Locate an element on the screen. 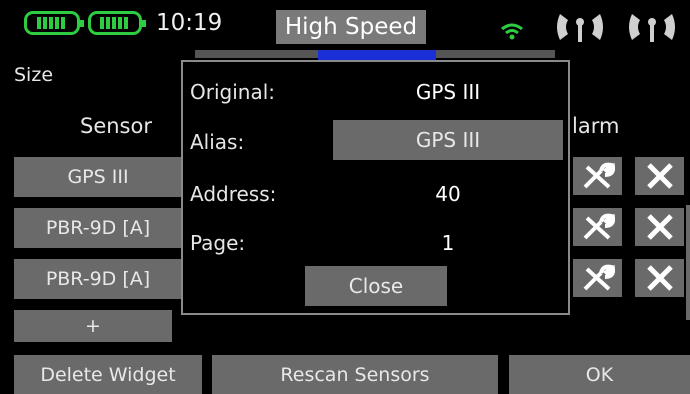 Image resolution: width=690 pixels, height=394 pixels. mode-button: High Speed is located at coordinates (351, 27).